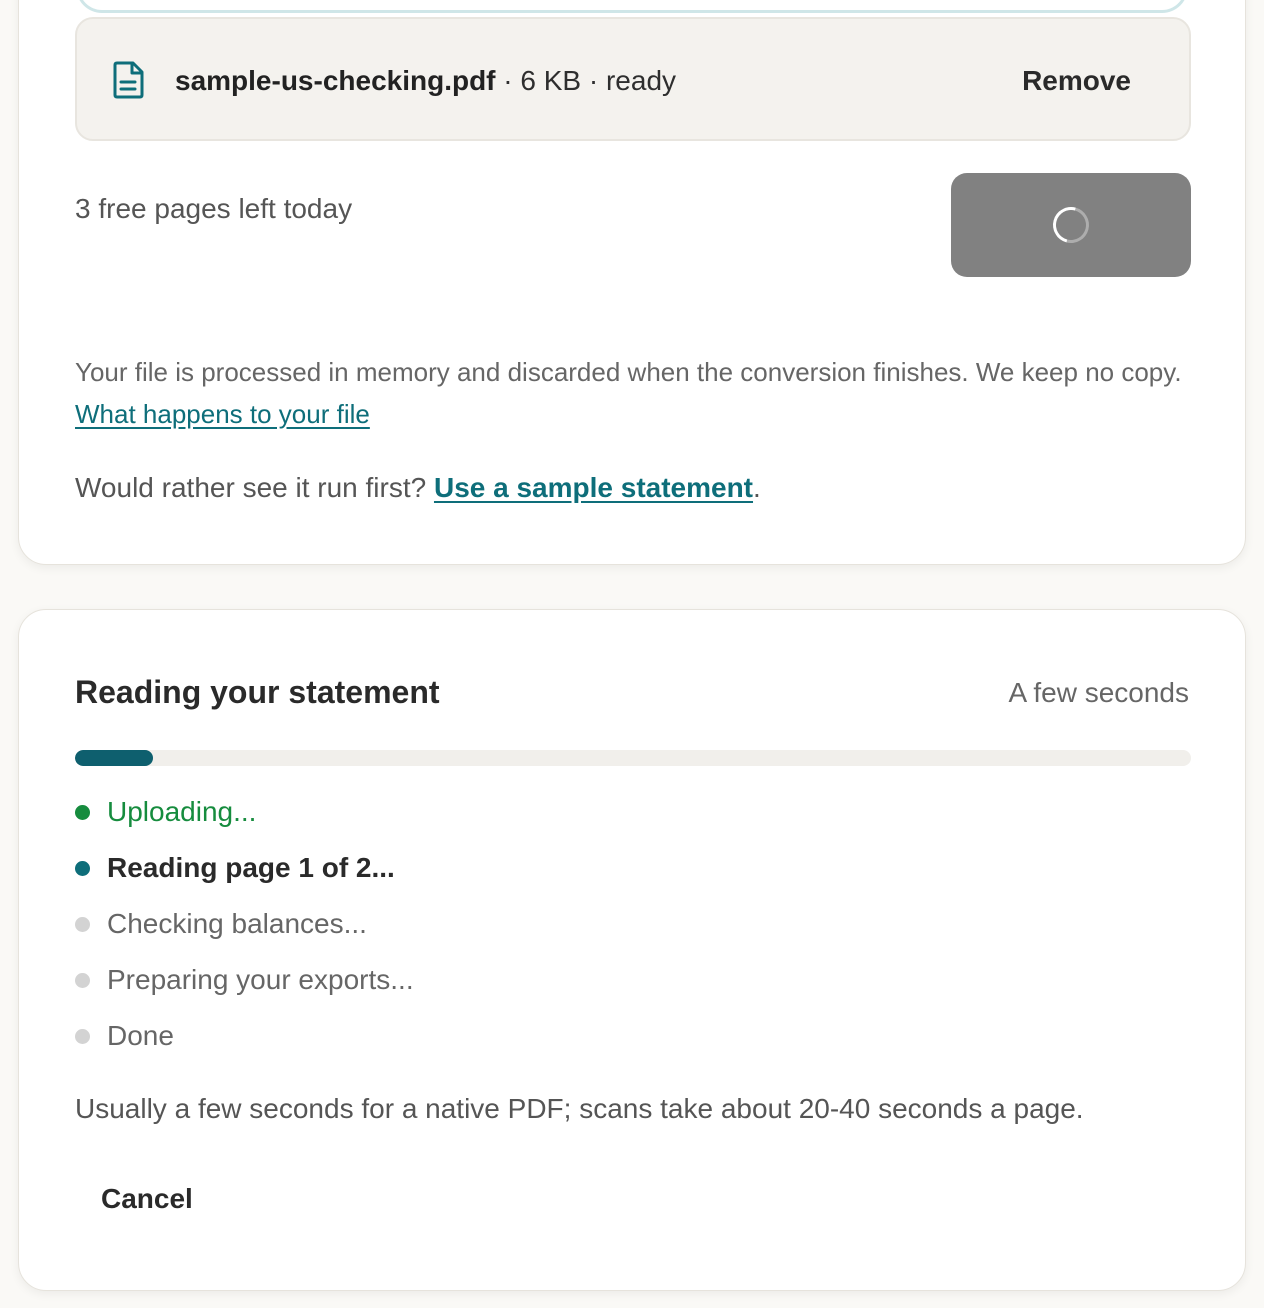 This screenshot has width=1264, height=1308. I want to click on file-meta: · 6 KB · ready, so click(586, 80).